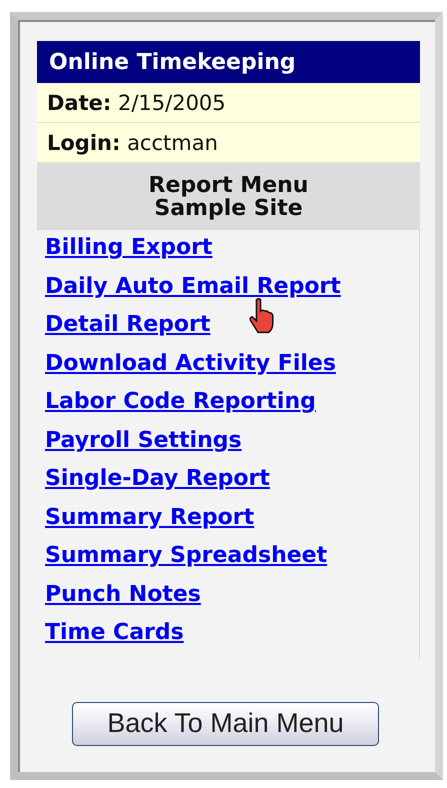 The height and width of the screenshot is (788, 447). Describe the element at coordinates (193, 286) in the screenshot. I see `report-link: Daily Auto Email Report` at that location.